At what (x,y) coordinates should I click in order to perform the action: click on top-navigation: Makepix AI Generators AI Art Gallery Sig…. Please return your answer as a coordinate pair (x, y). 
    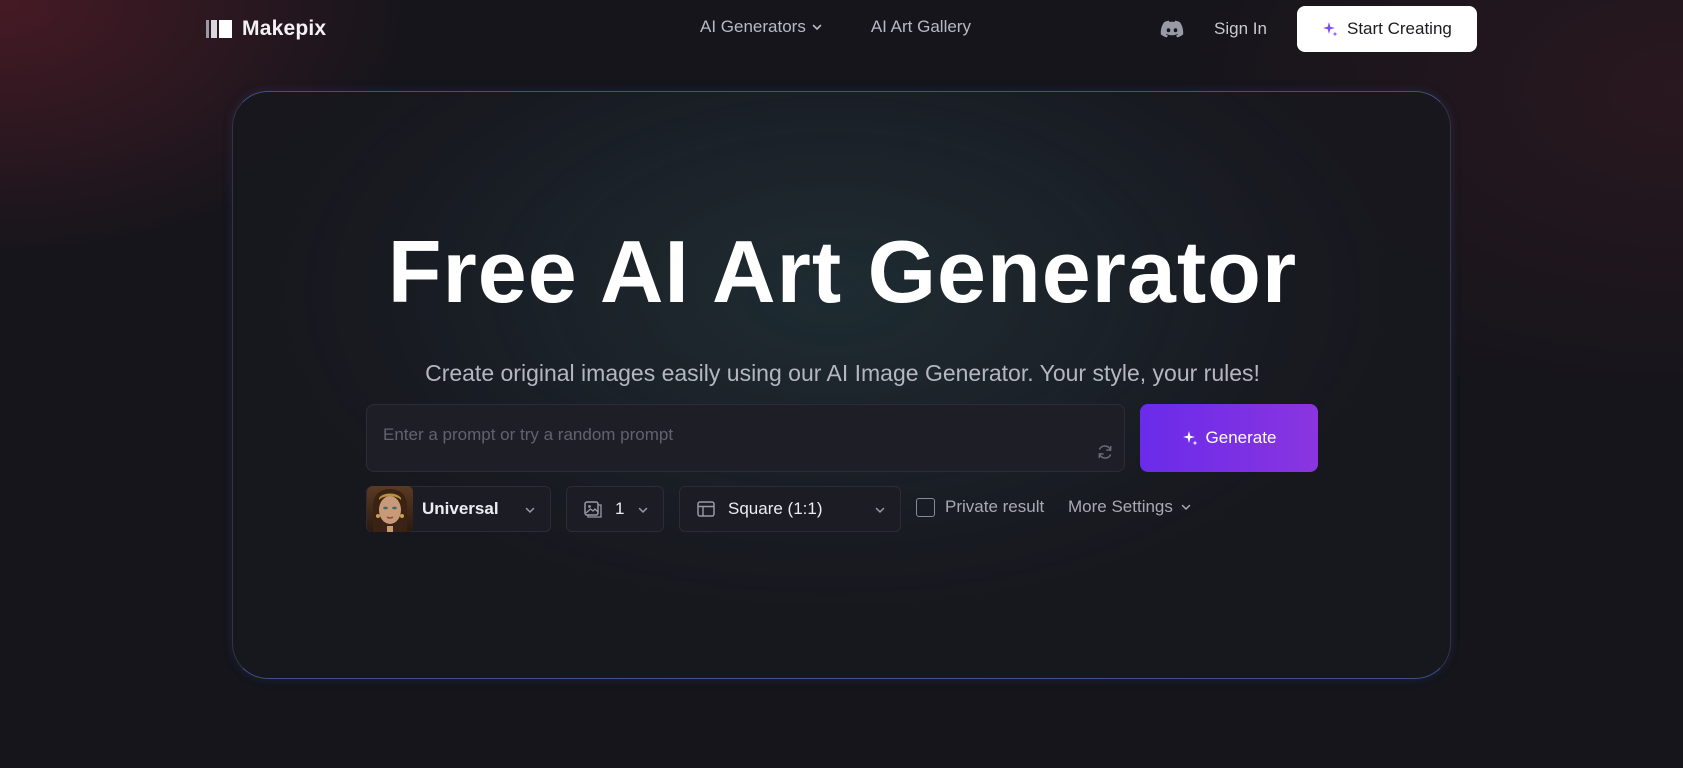
    Looking at the image, I should click on (841, 29).